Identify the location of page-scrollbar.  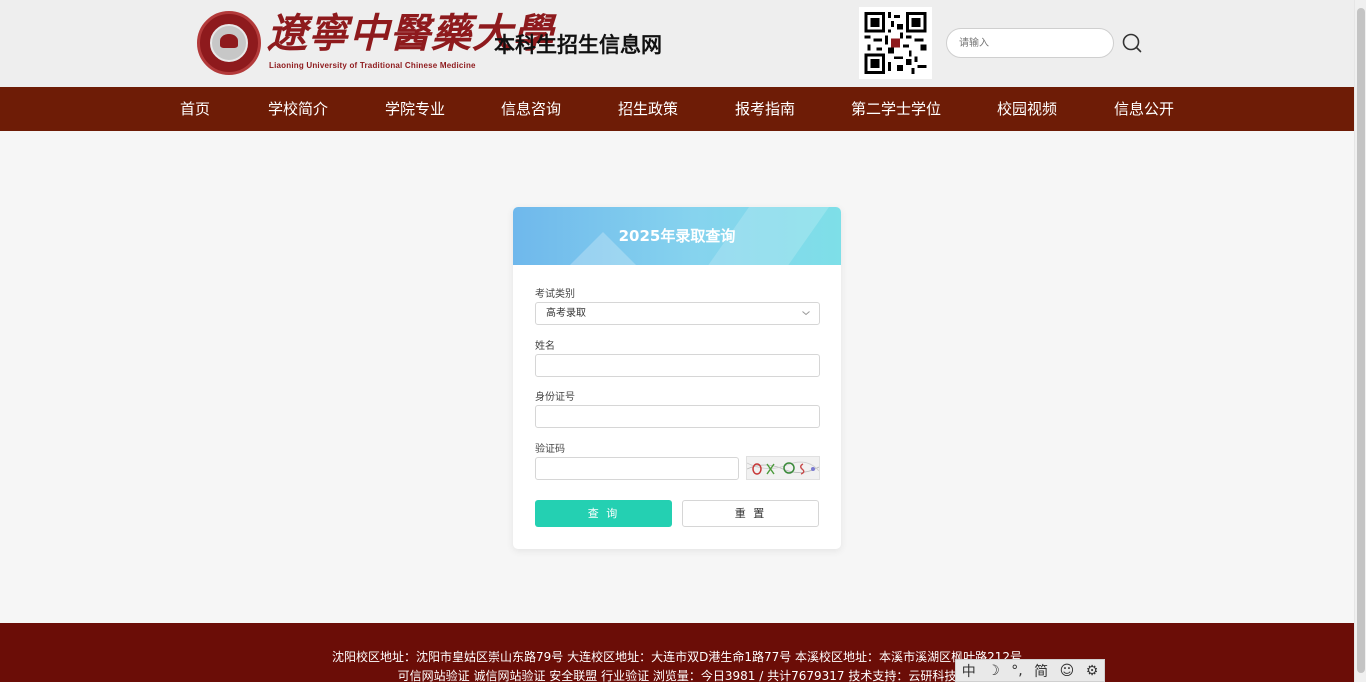
(1360, 341).